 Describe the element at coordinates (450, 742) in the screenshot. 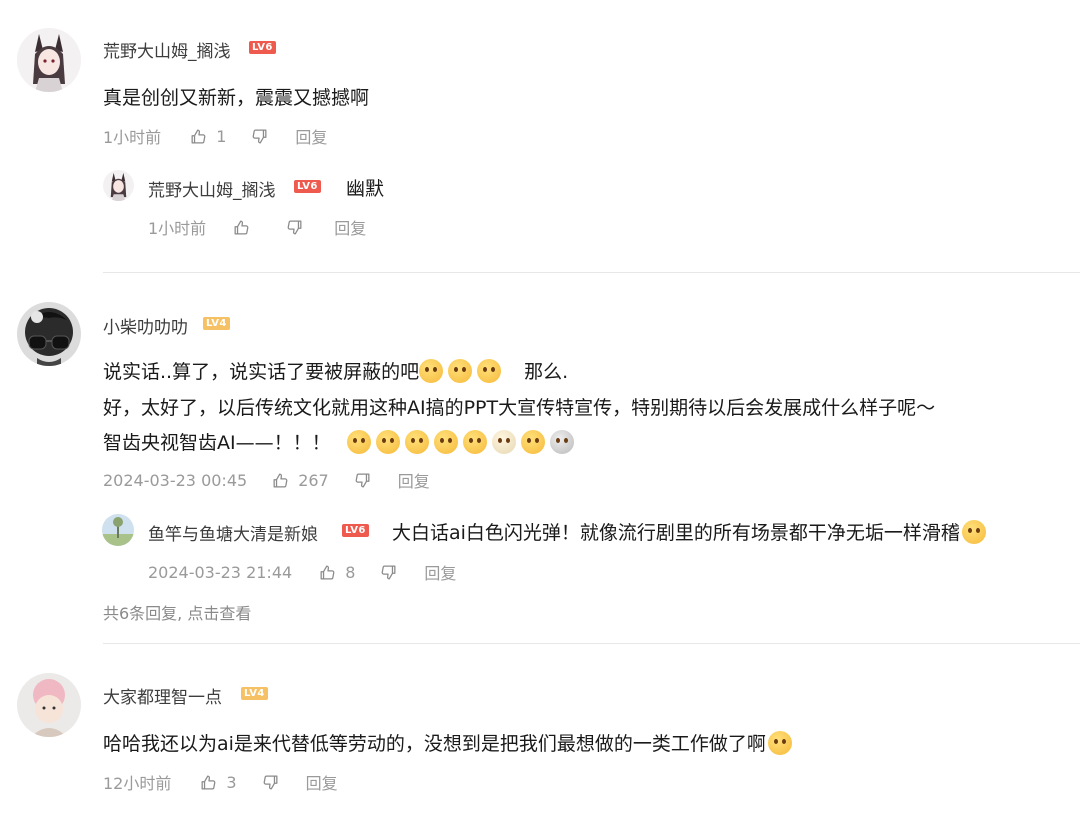

I see `comment-text: 哈哈我还以为ai是来代替低等劳动的，没想到是把我们最想做的一类工作做了啊` at that location.